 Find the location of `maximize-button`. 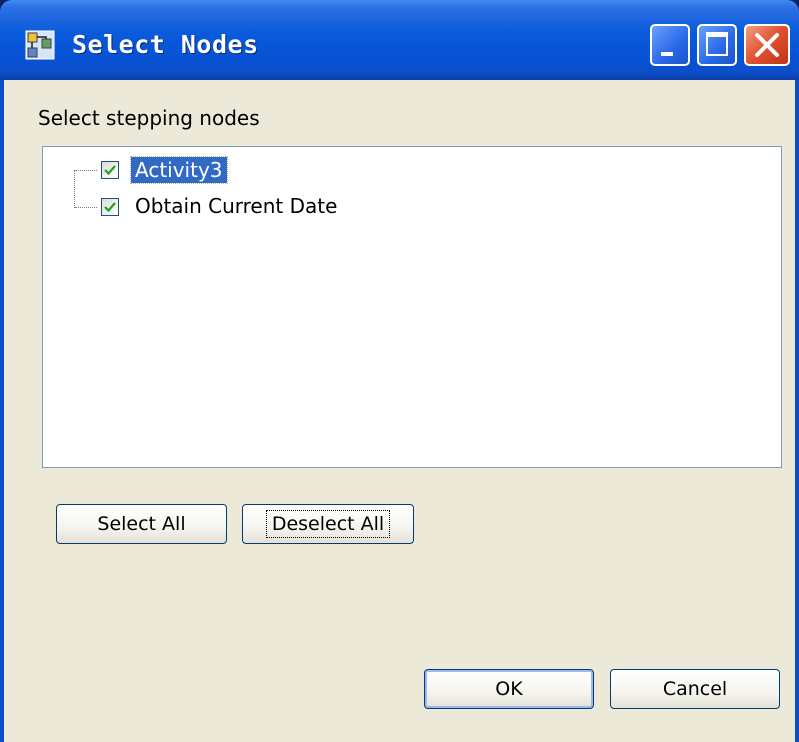

maximize-button is located at coordinates (717, 45).